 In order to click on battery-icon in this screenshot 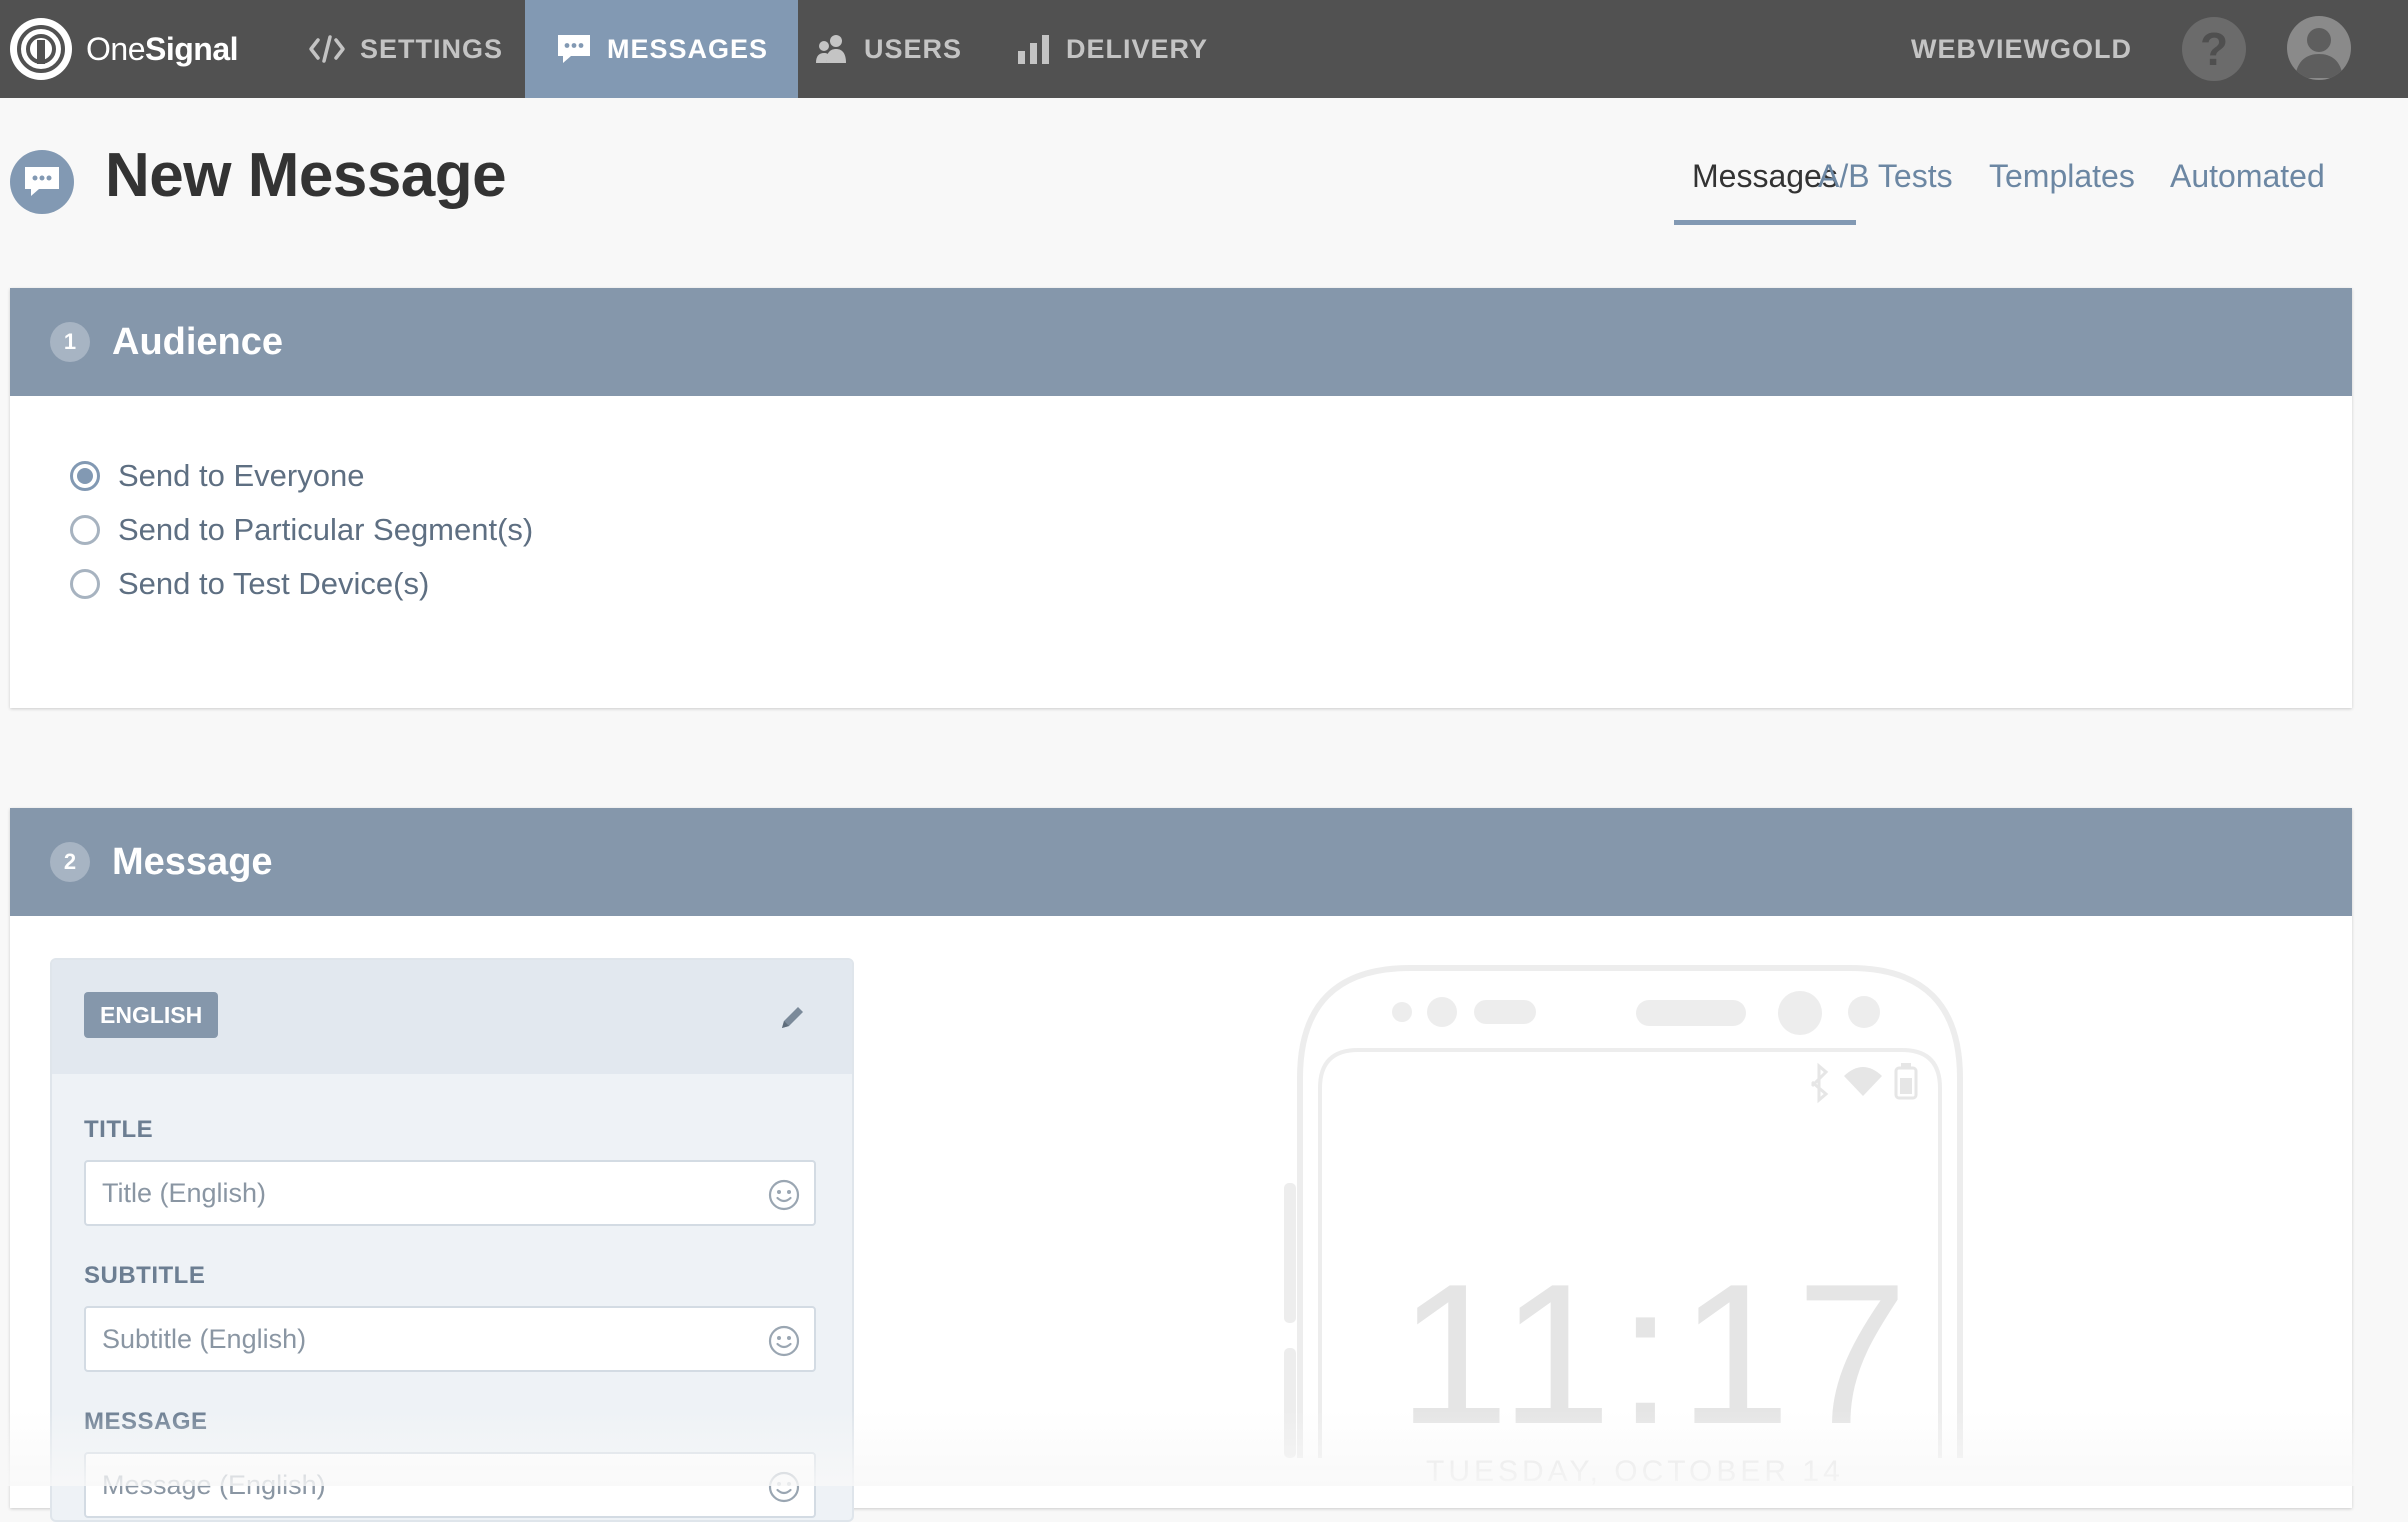, I will do `click(1906, 1081)`.